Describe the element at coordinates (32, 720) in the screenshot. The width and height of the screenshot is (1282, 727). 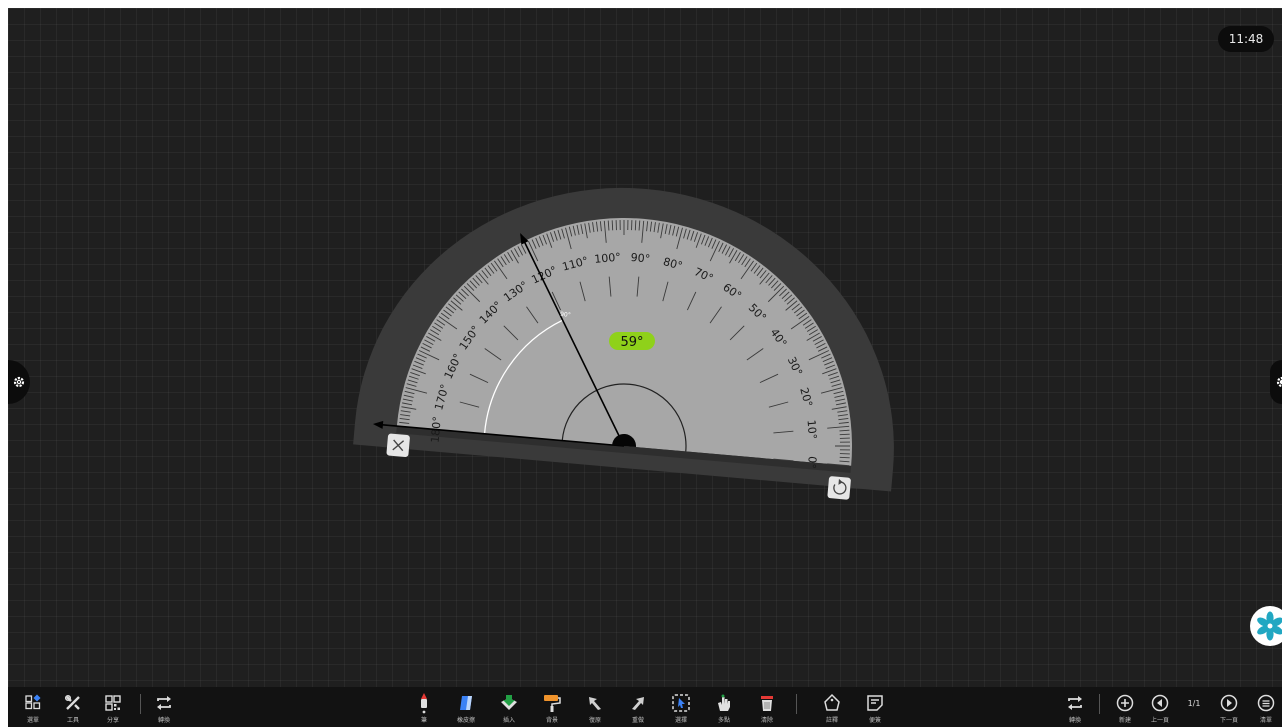
I see `menu-label: 選單` at that location.